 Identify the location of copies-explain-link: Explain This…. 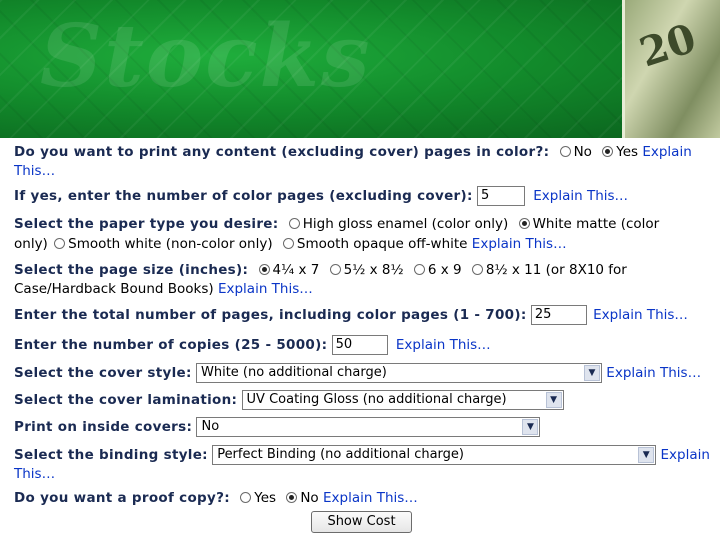
(443, 345).